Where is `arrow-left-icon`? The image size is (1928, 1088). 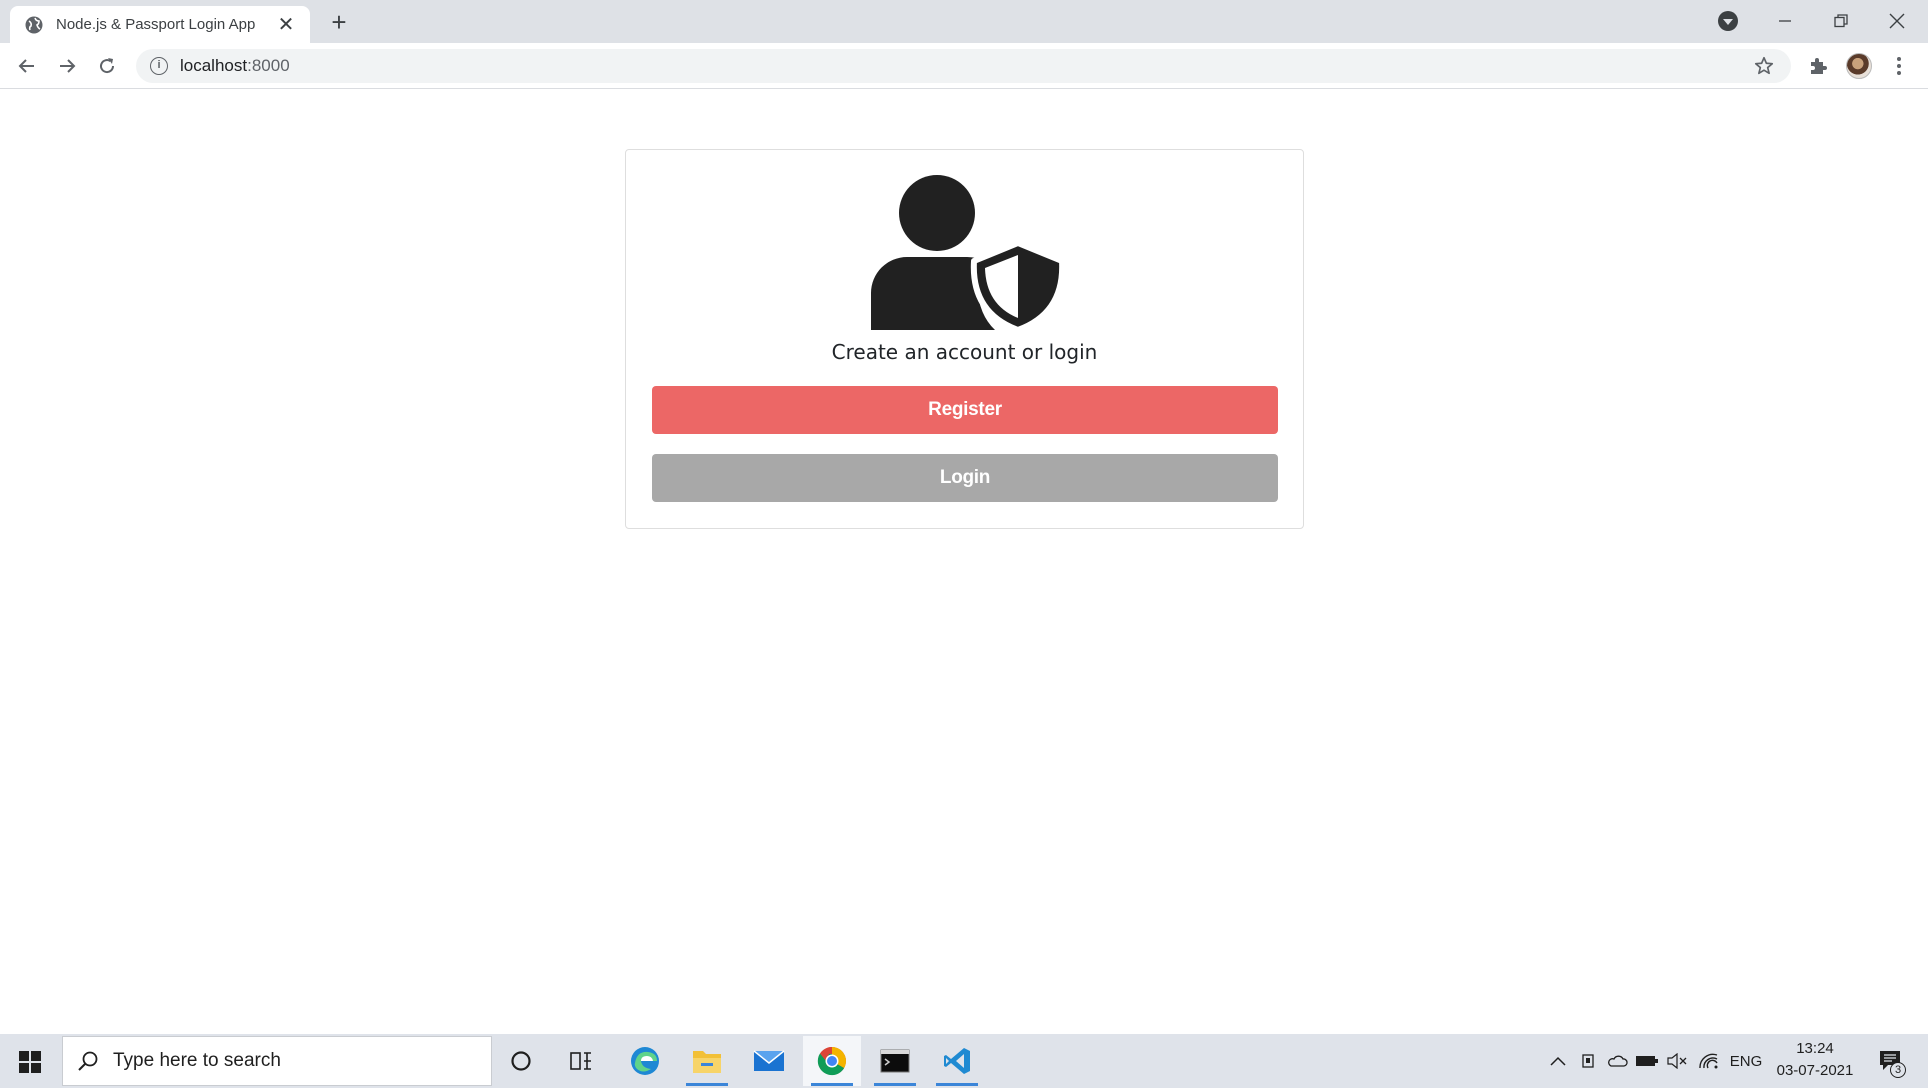 arrow-left-icon is located at coordinates (26, 66).